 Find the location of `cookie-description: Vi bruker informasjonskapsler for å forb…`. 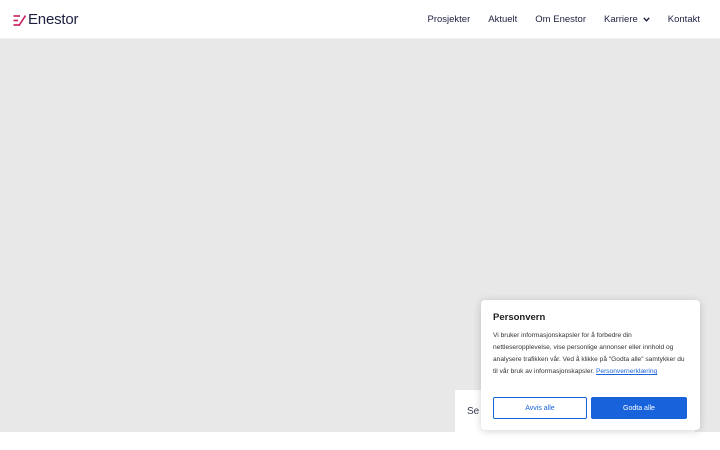

cookie-description: Vi bruker informasjonskapsler for å forb… is located at coordinates (591, 354).